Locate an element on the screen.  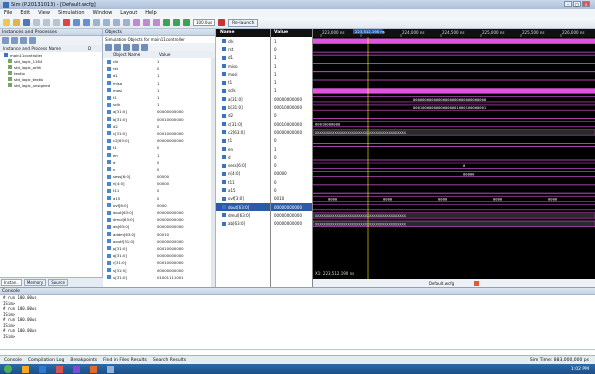
wave-signal-name: a[31:0] is located at coordinates (243, 99).